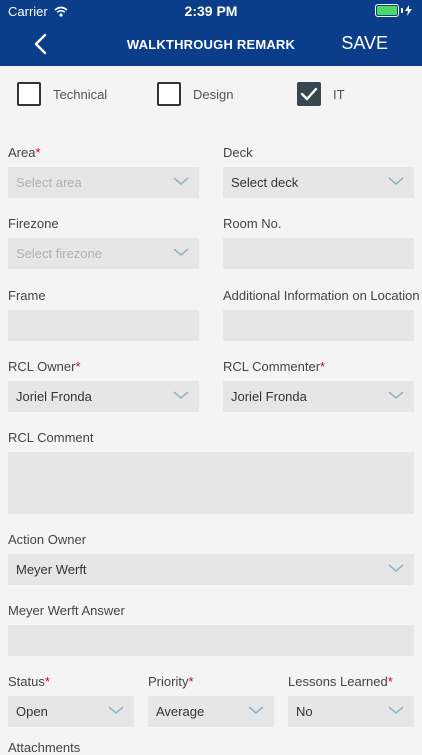 This screenshot has width=422, height=755. Describe the element at coordinates (238, 152) in the screenshot. I see `deck-label: Deck` at that location.